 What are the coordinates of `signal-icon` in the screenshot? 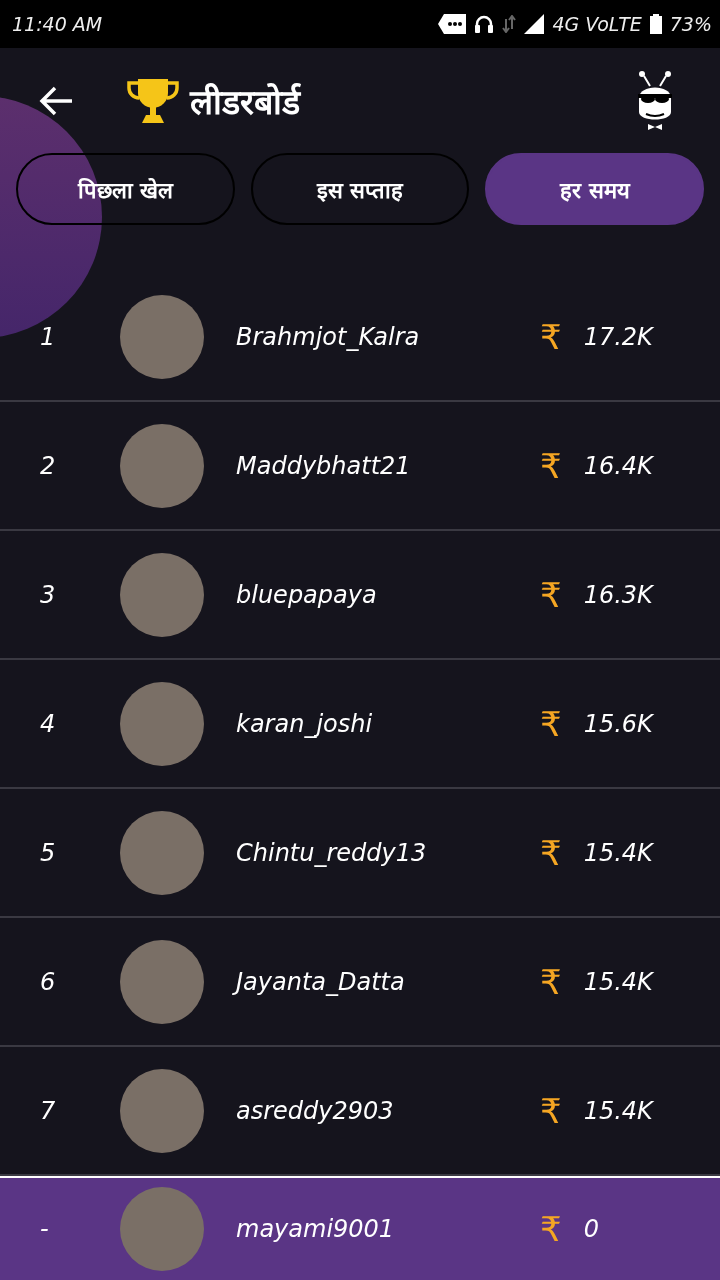 It's located at (534, 24).